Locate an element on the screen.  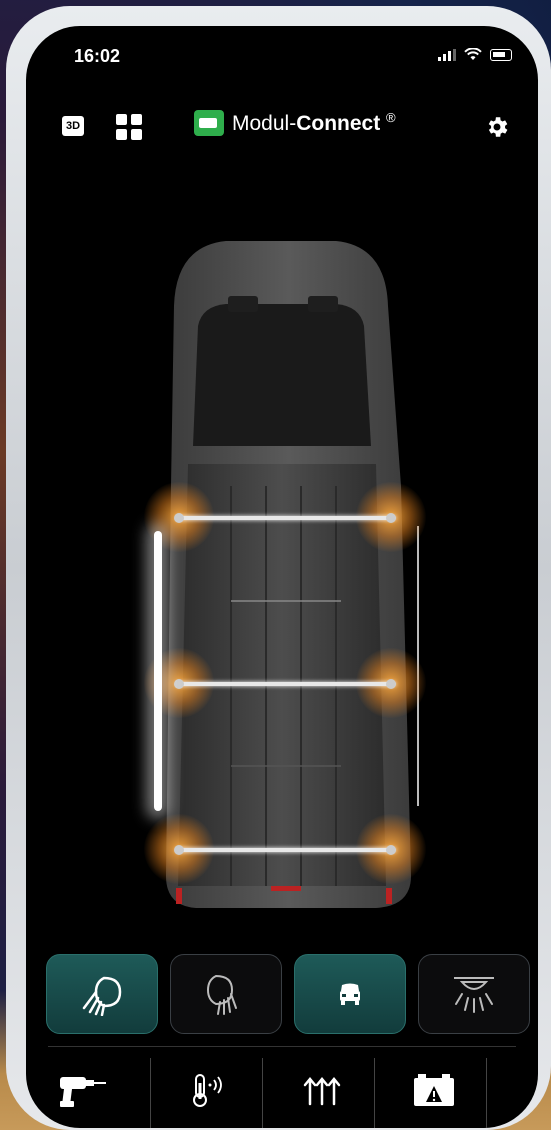
ceiling-light-icon is located at coordinates (474, 995).